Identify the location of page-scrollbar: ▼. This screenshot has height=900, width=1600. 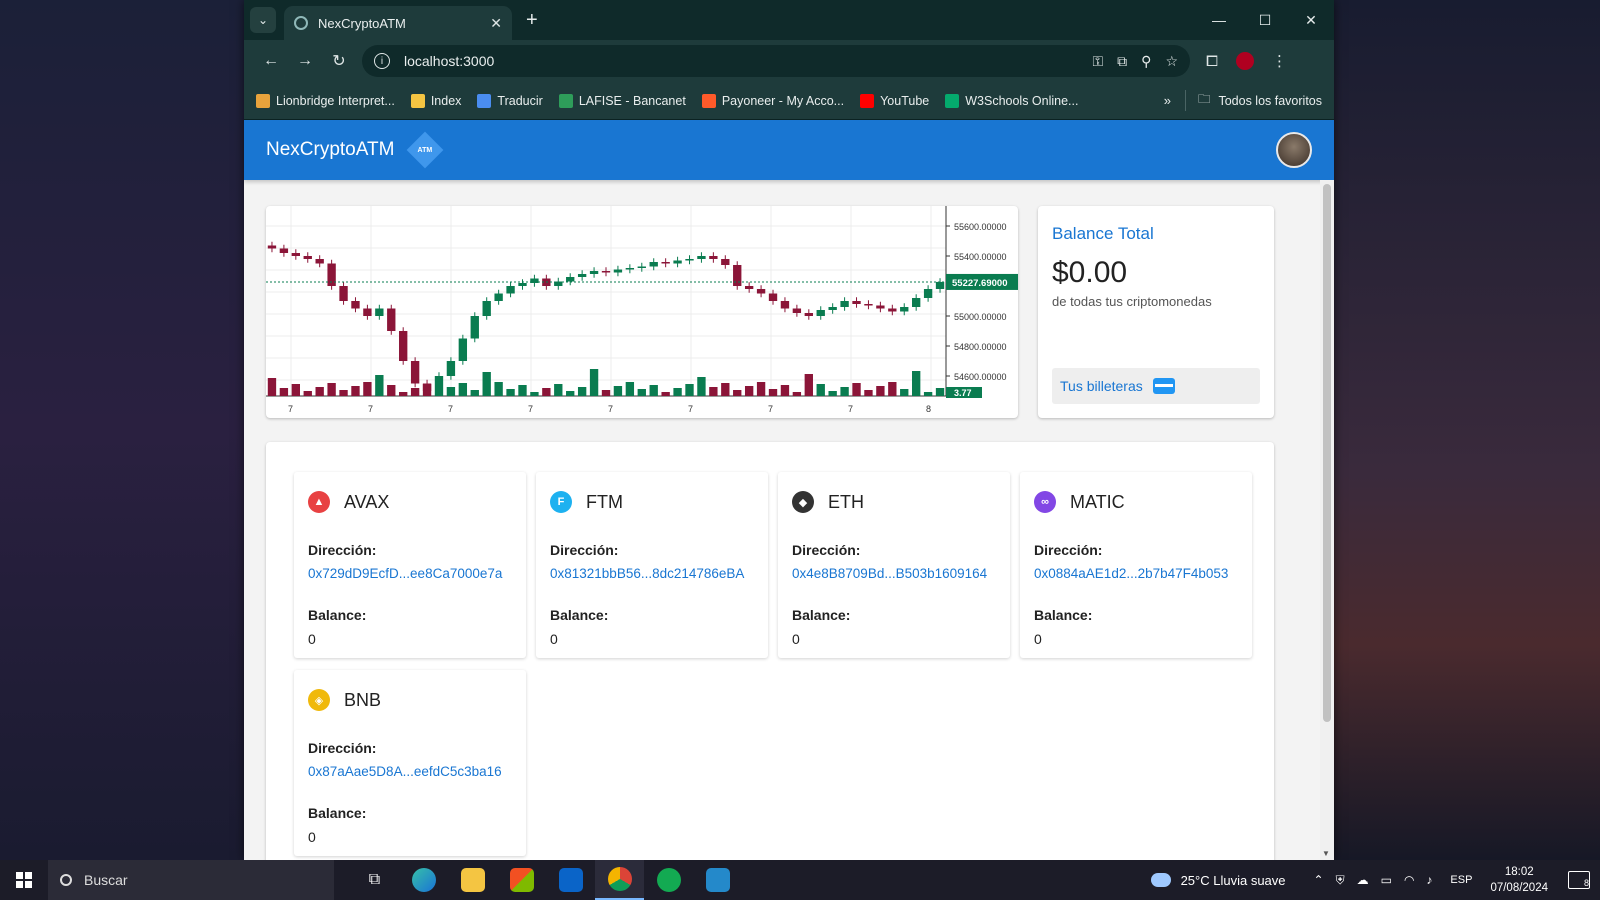
(1327, 520).